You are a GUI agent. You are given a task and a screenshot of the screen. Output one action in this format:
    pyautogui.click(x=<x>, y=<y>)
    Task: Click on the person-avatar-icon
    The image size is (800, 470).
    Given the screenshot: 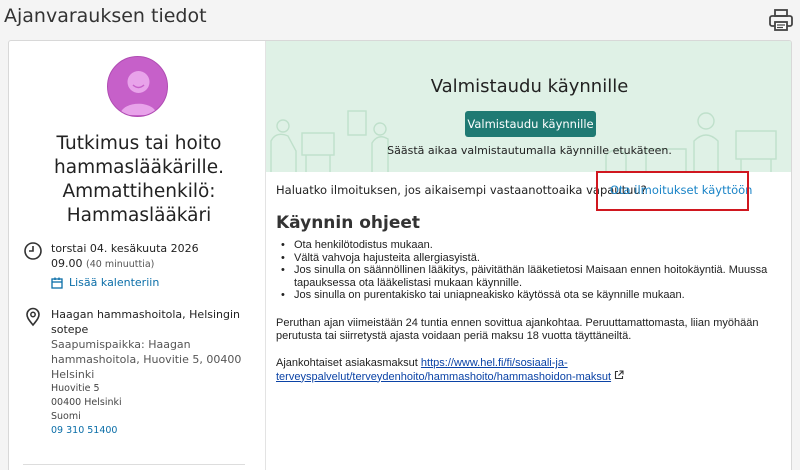 What is the action you would take?
    pyautogui.click(x=137, y=86)
    